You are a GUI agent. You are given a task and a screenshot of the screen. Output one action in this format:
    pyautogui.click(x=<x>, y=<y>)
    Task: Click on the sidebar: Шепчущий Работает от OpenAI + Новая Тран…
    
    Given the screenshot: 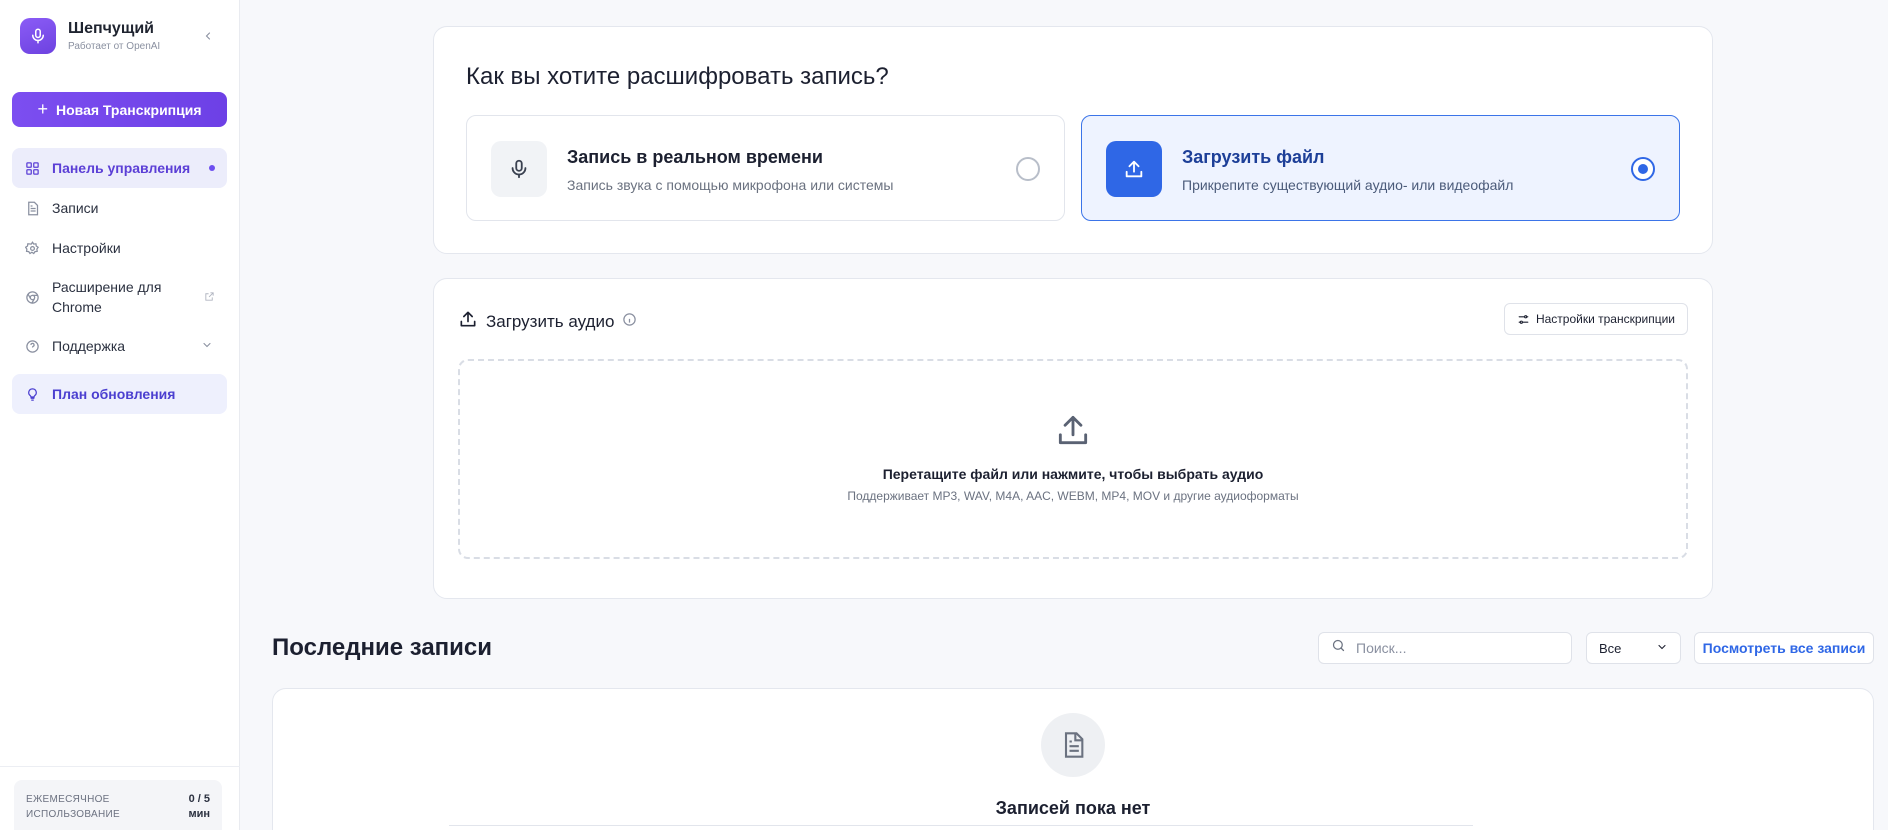 What is the action you would take?
    pyautogui.click(x=120, y=415)
    